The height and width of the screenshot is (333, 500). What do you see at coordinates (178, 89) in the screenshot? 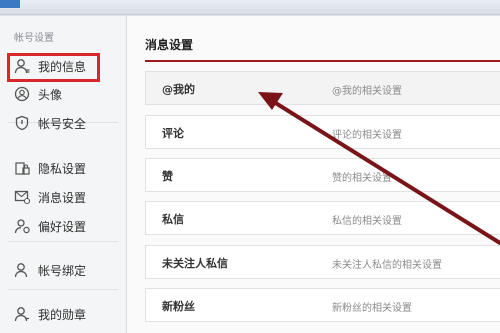
I see `setting-row-label: @我的` at bounding box center [178, 89].